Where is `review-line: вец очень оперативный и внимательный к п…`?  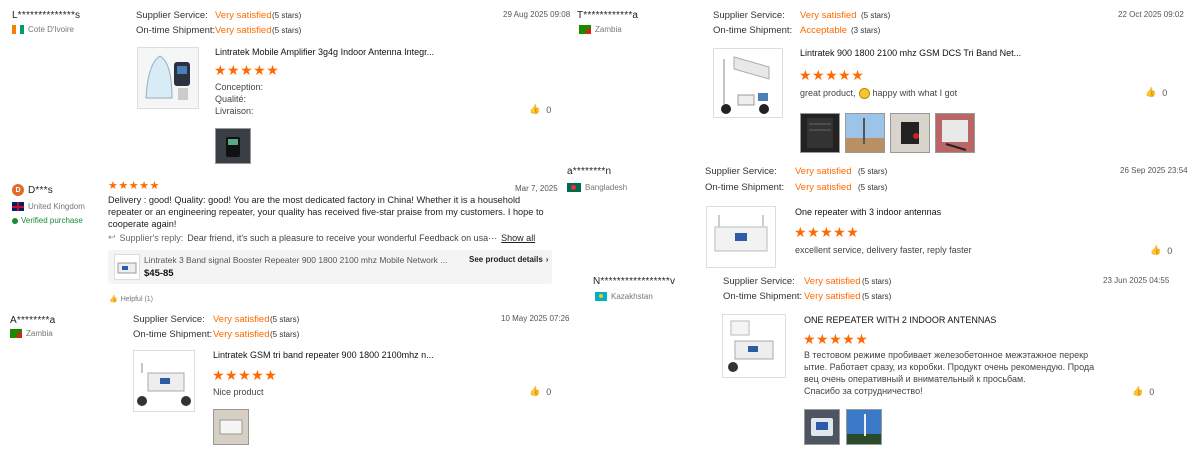 review-line: вец очень оперативный и внимательный к п… is located at coordinates (915, 379).